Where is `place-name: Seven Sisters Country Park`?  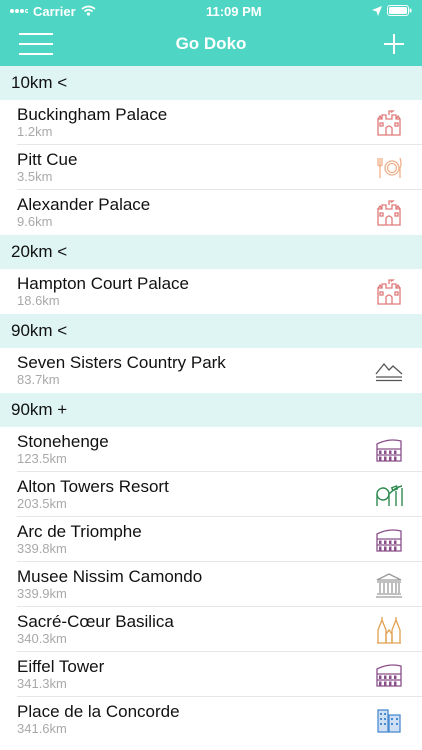 place-name: Seven Sisters Country Park is located at coordinates (121, 362).